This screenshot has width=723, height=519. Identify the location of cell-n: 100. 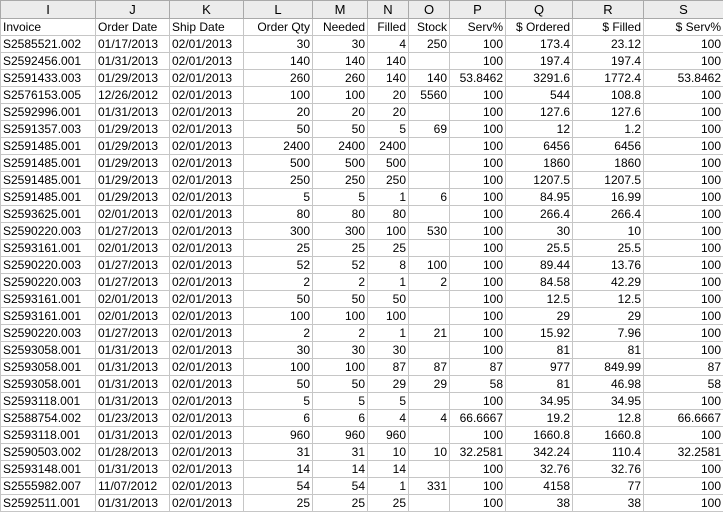
(388, 231).